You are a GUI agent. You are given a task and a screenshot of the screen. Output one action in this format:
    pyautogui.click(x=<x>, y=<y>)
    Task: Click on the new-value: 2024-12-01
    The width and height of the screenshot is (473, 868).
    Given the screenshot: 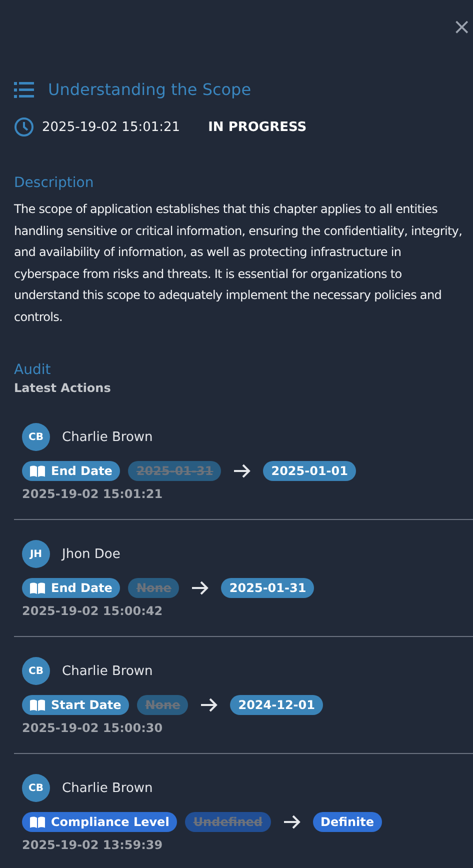 What is the action you would take?
    pyautogui.click(x=276, y=705)
    